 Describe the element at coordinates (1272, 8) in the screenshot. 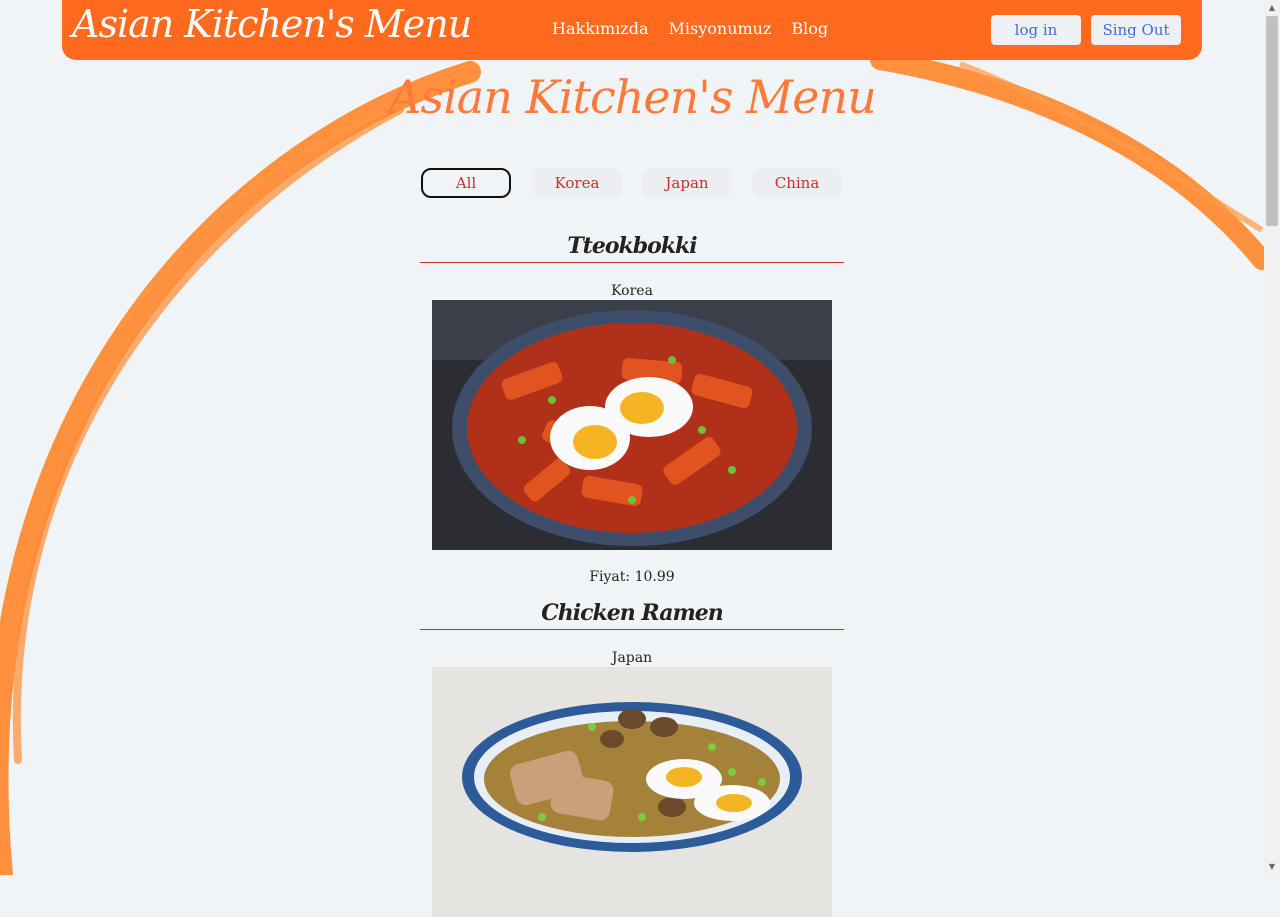

I see `scroll-up-arrow-icon: ▲` at that location.